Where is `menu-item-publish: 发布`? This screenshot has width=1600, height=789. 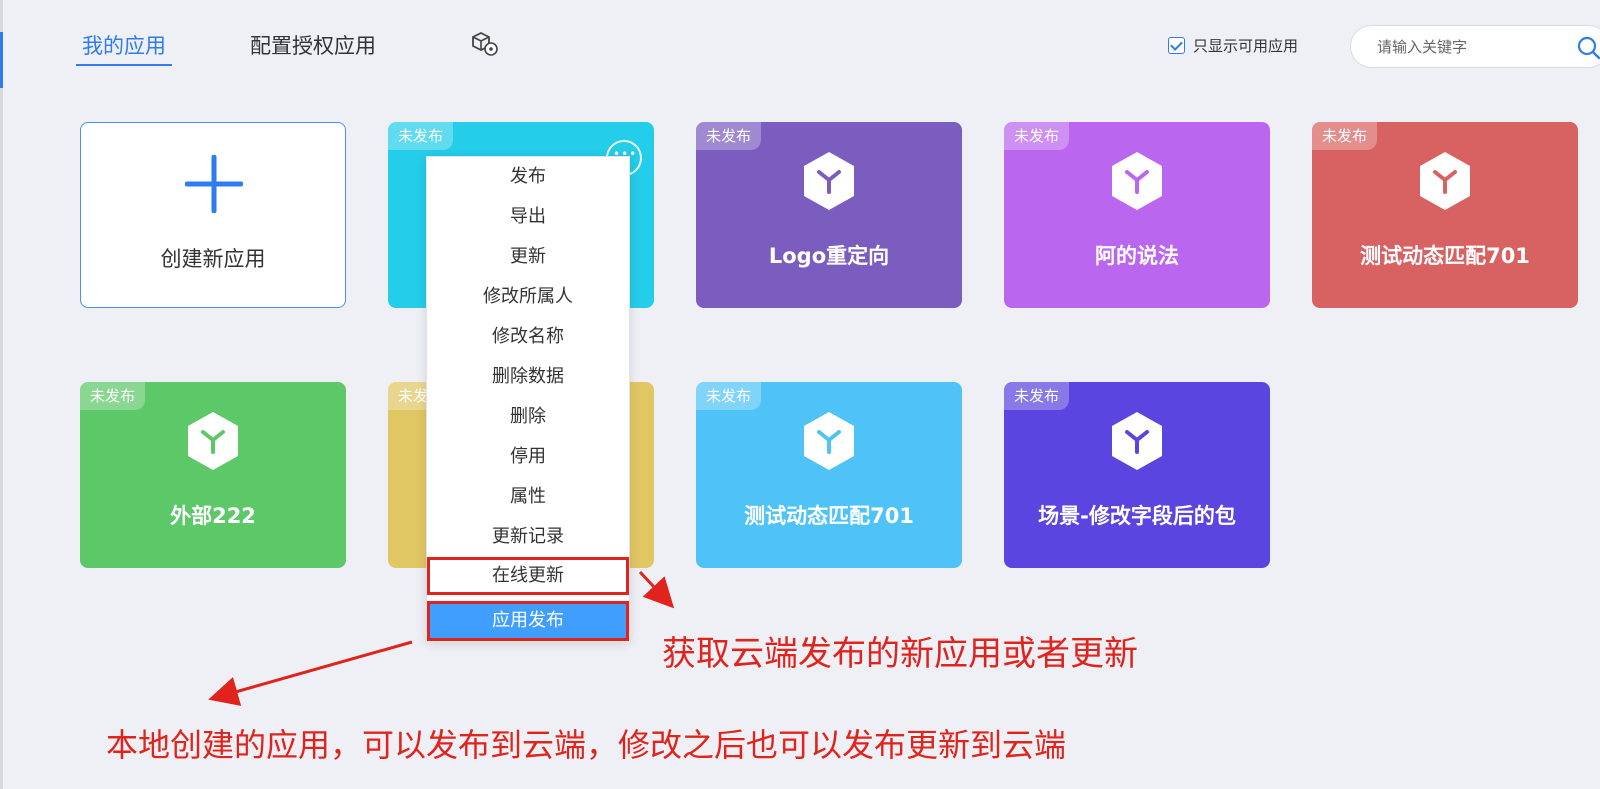
menu-item-publish: 发布 is located at coordinates (528, 177).